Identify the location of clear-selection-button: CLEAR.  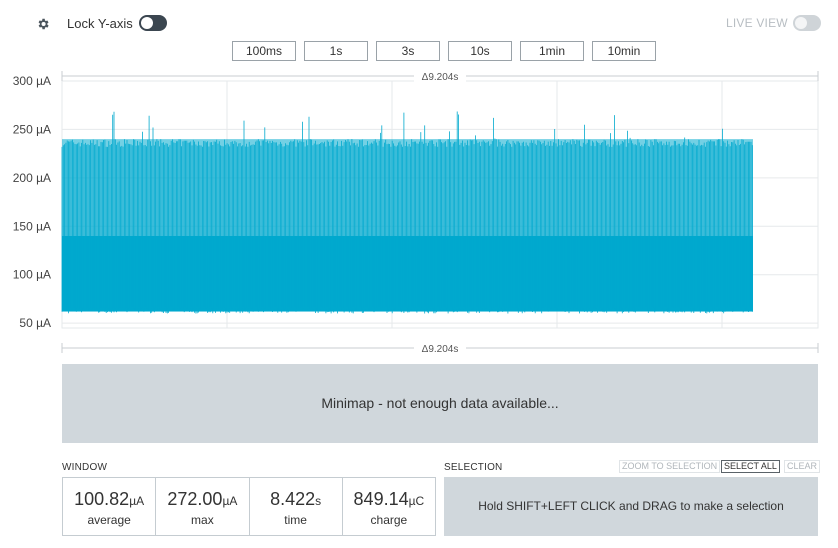
(802, 466).